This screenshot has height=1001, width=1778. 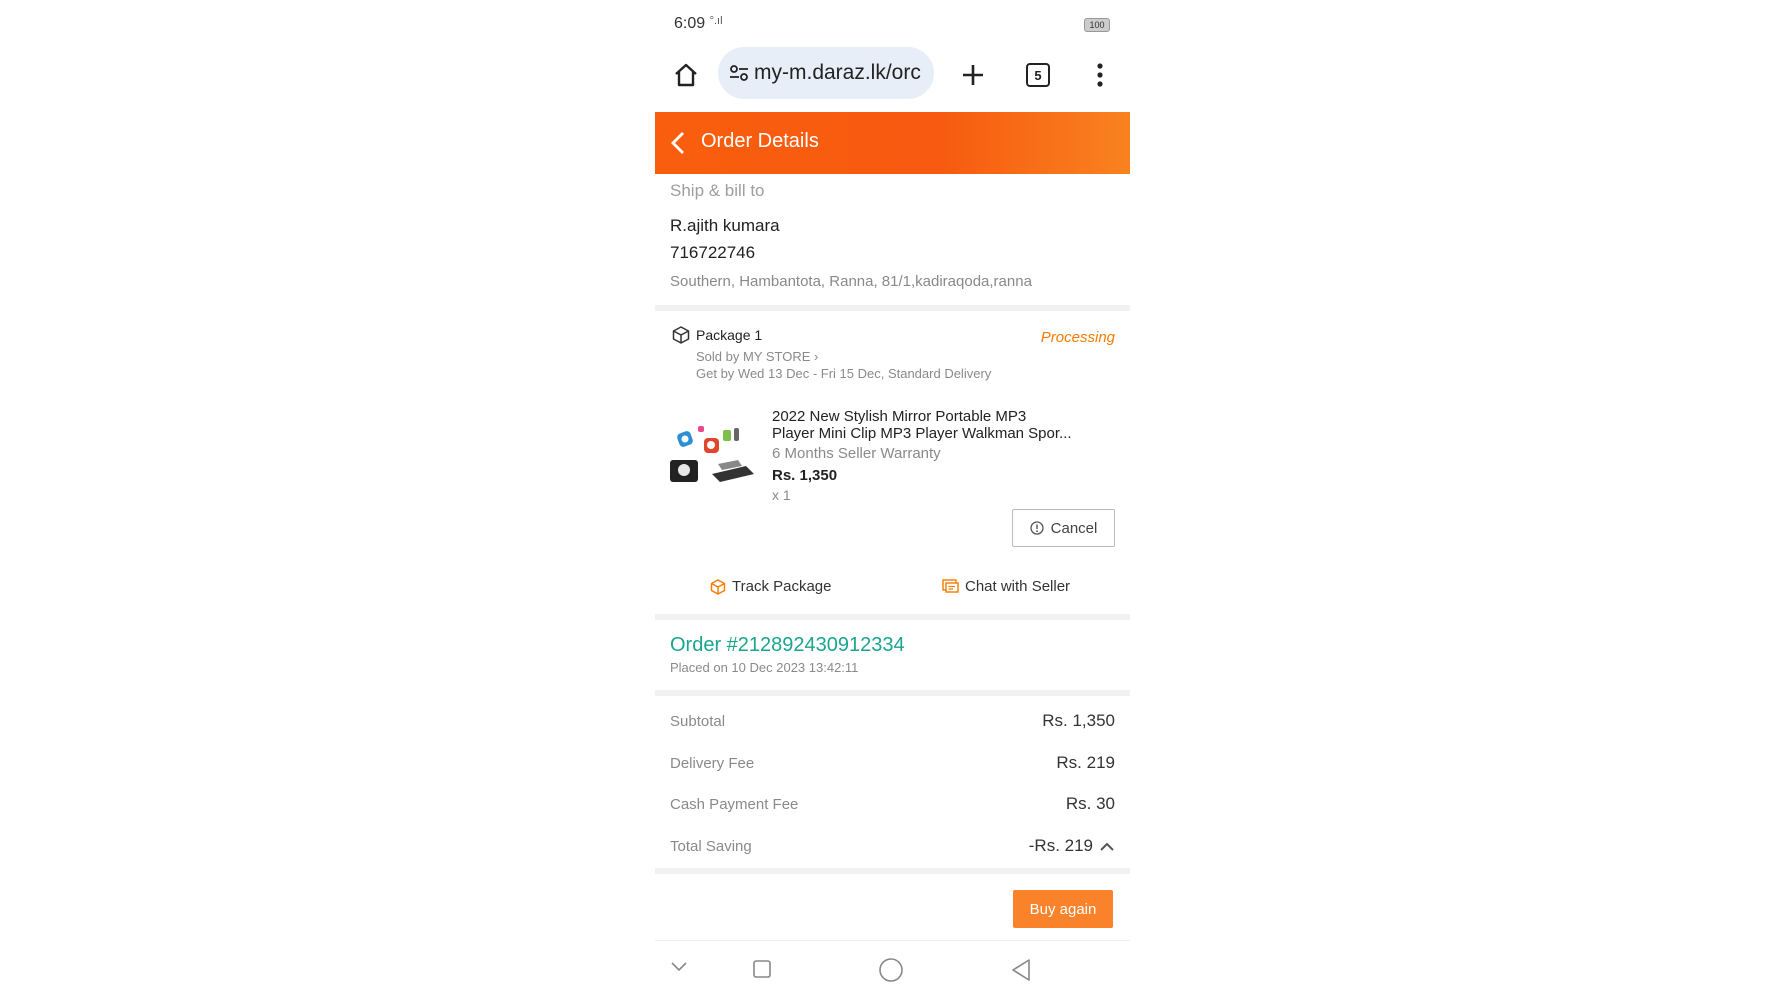 I want to click on status-time: 6:09 °.ıl, so click(x=698, y=24).